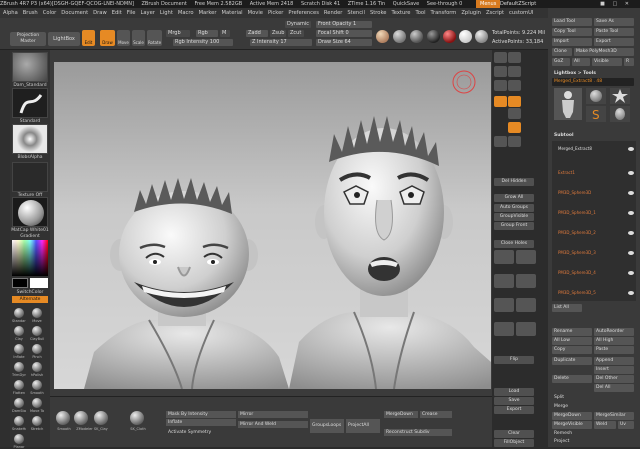 This screenshot has height=449, width=640. Describe the element at coordinates (30, 139) in the screenshot. I see `alpha-thumbnail` at that location.